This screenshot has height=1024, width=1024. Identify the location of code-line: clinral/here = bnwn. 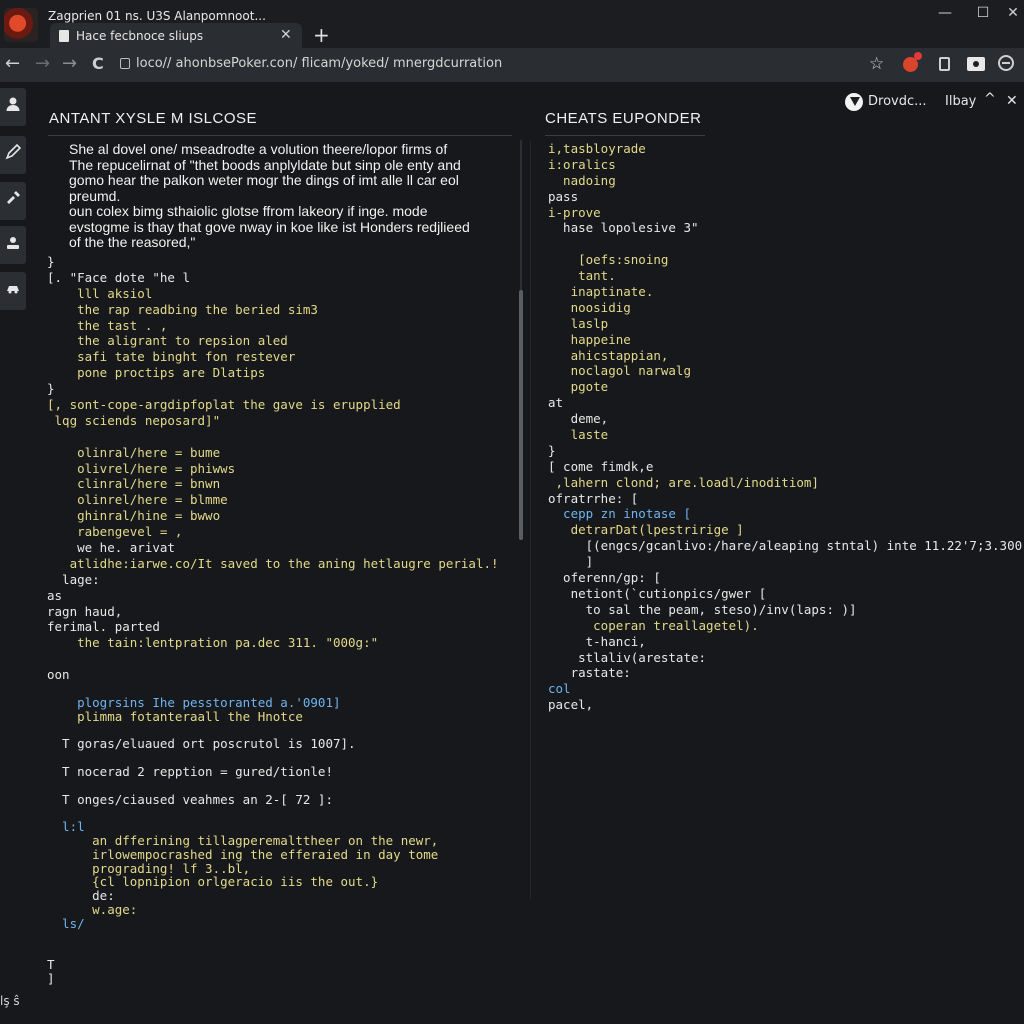
(134, 484).